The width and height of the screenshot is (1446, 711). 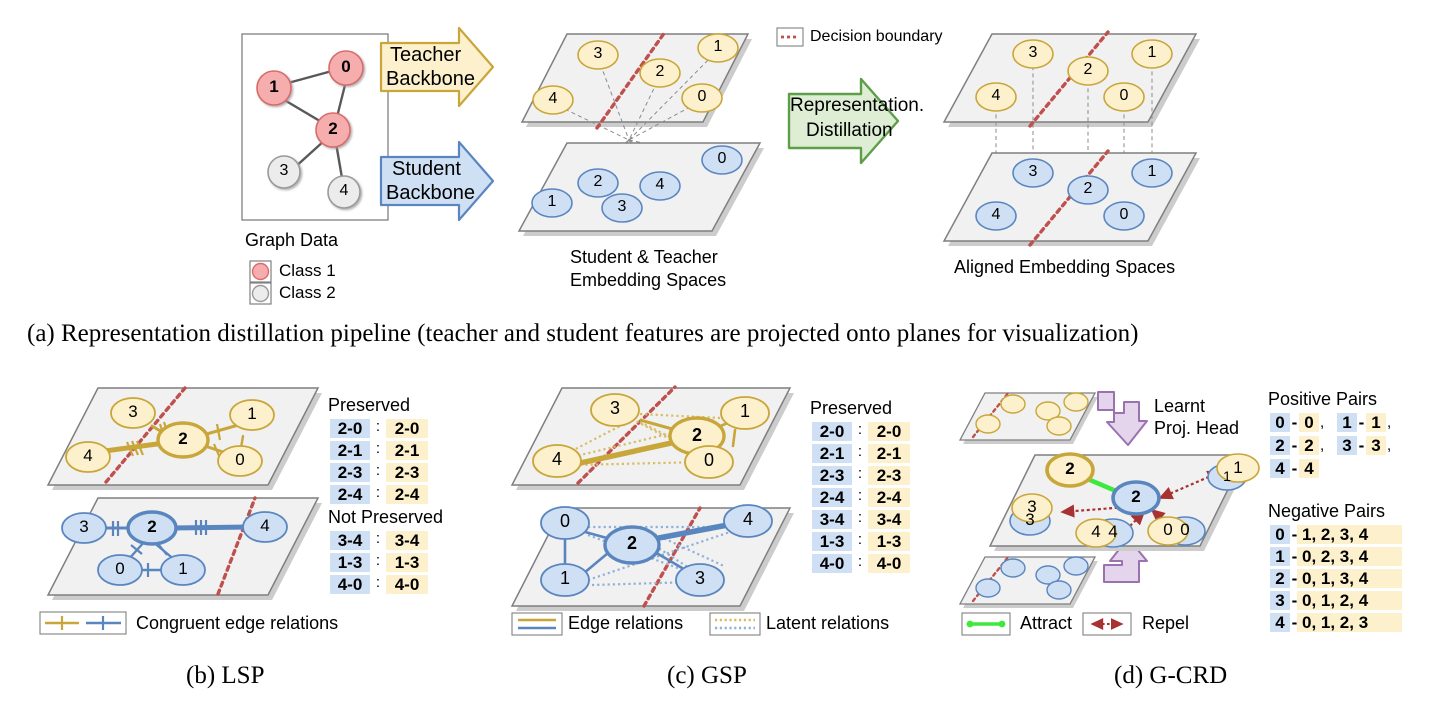 I want to click on decision-boundary-legend-label: Decision boundary, so click(x=876, y=36).